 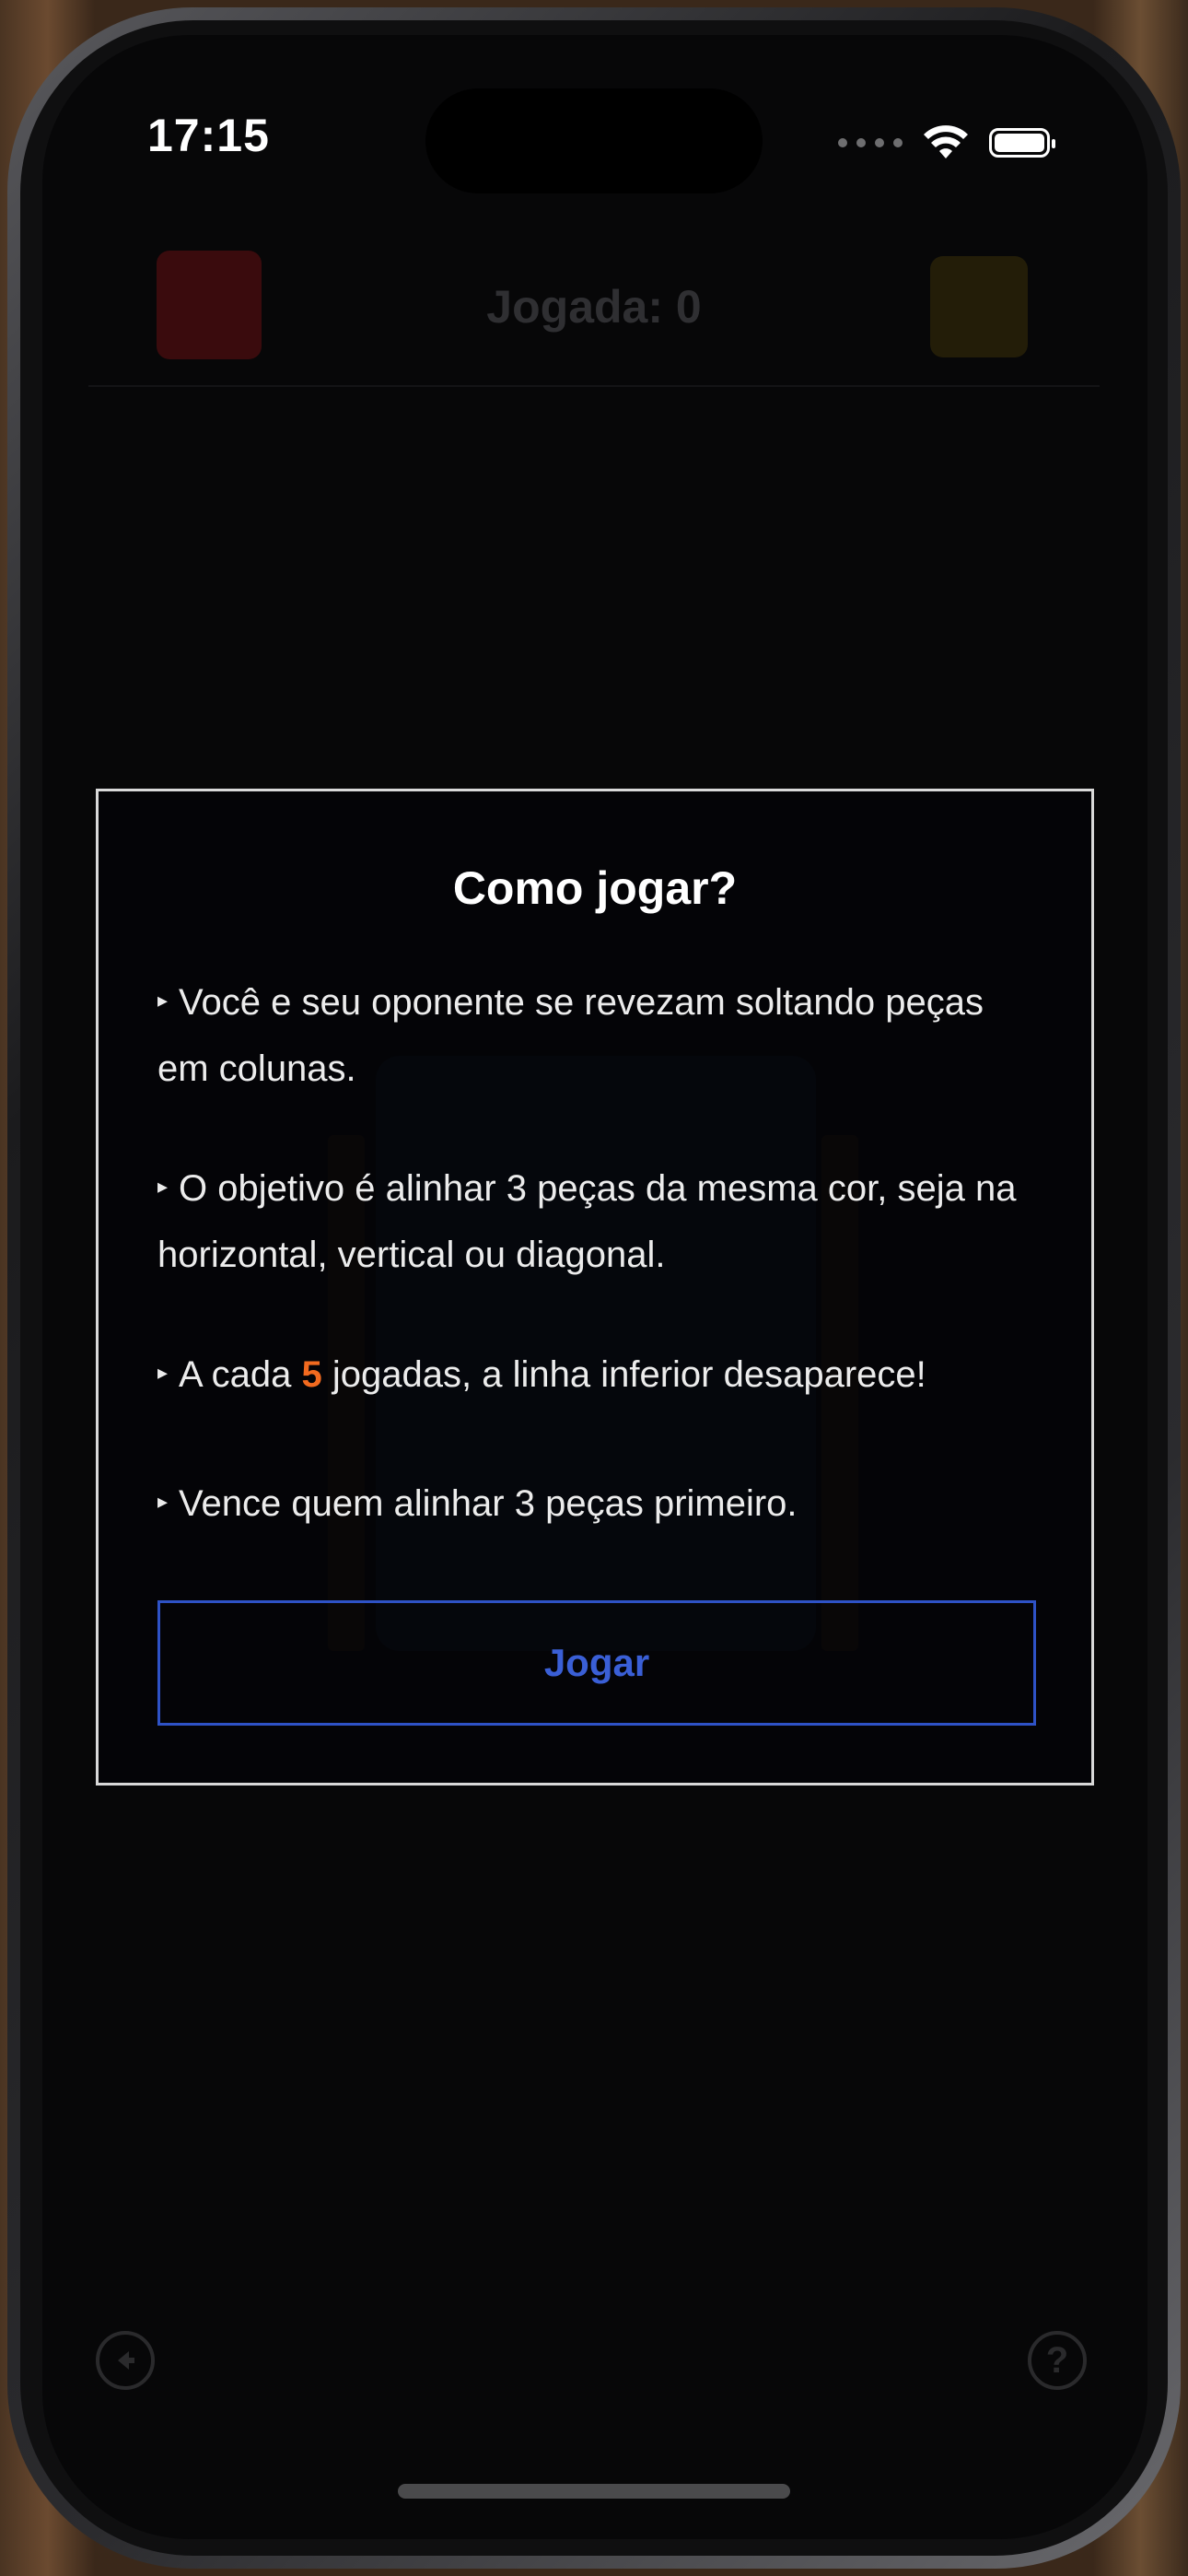 What do you see at coordinates (208, 135) in the screenshot?
I see `status-time: 17:15` at bounding box center [208, 135].